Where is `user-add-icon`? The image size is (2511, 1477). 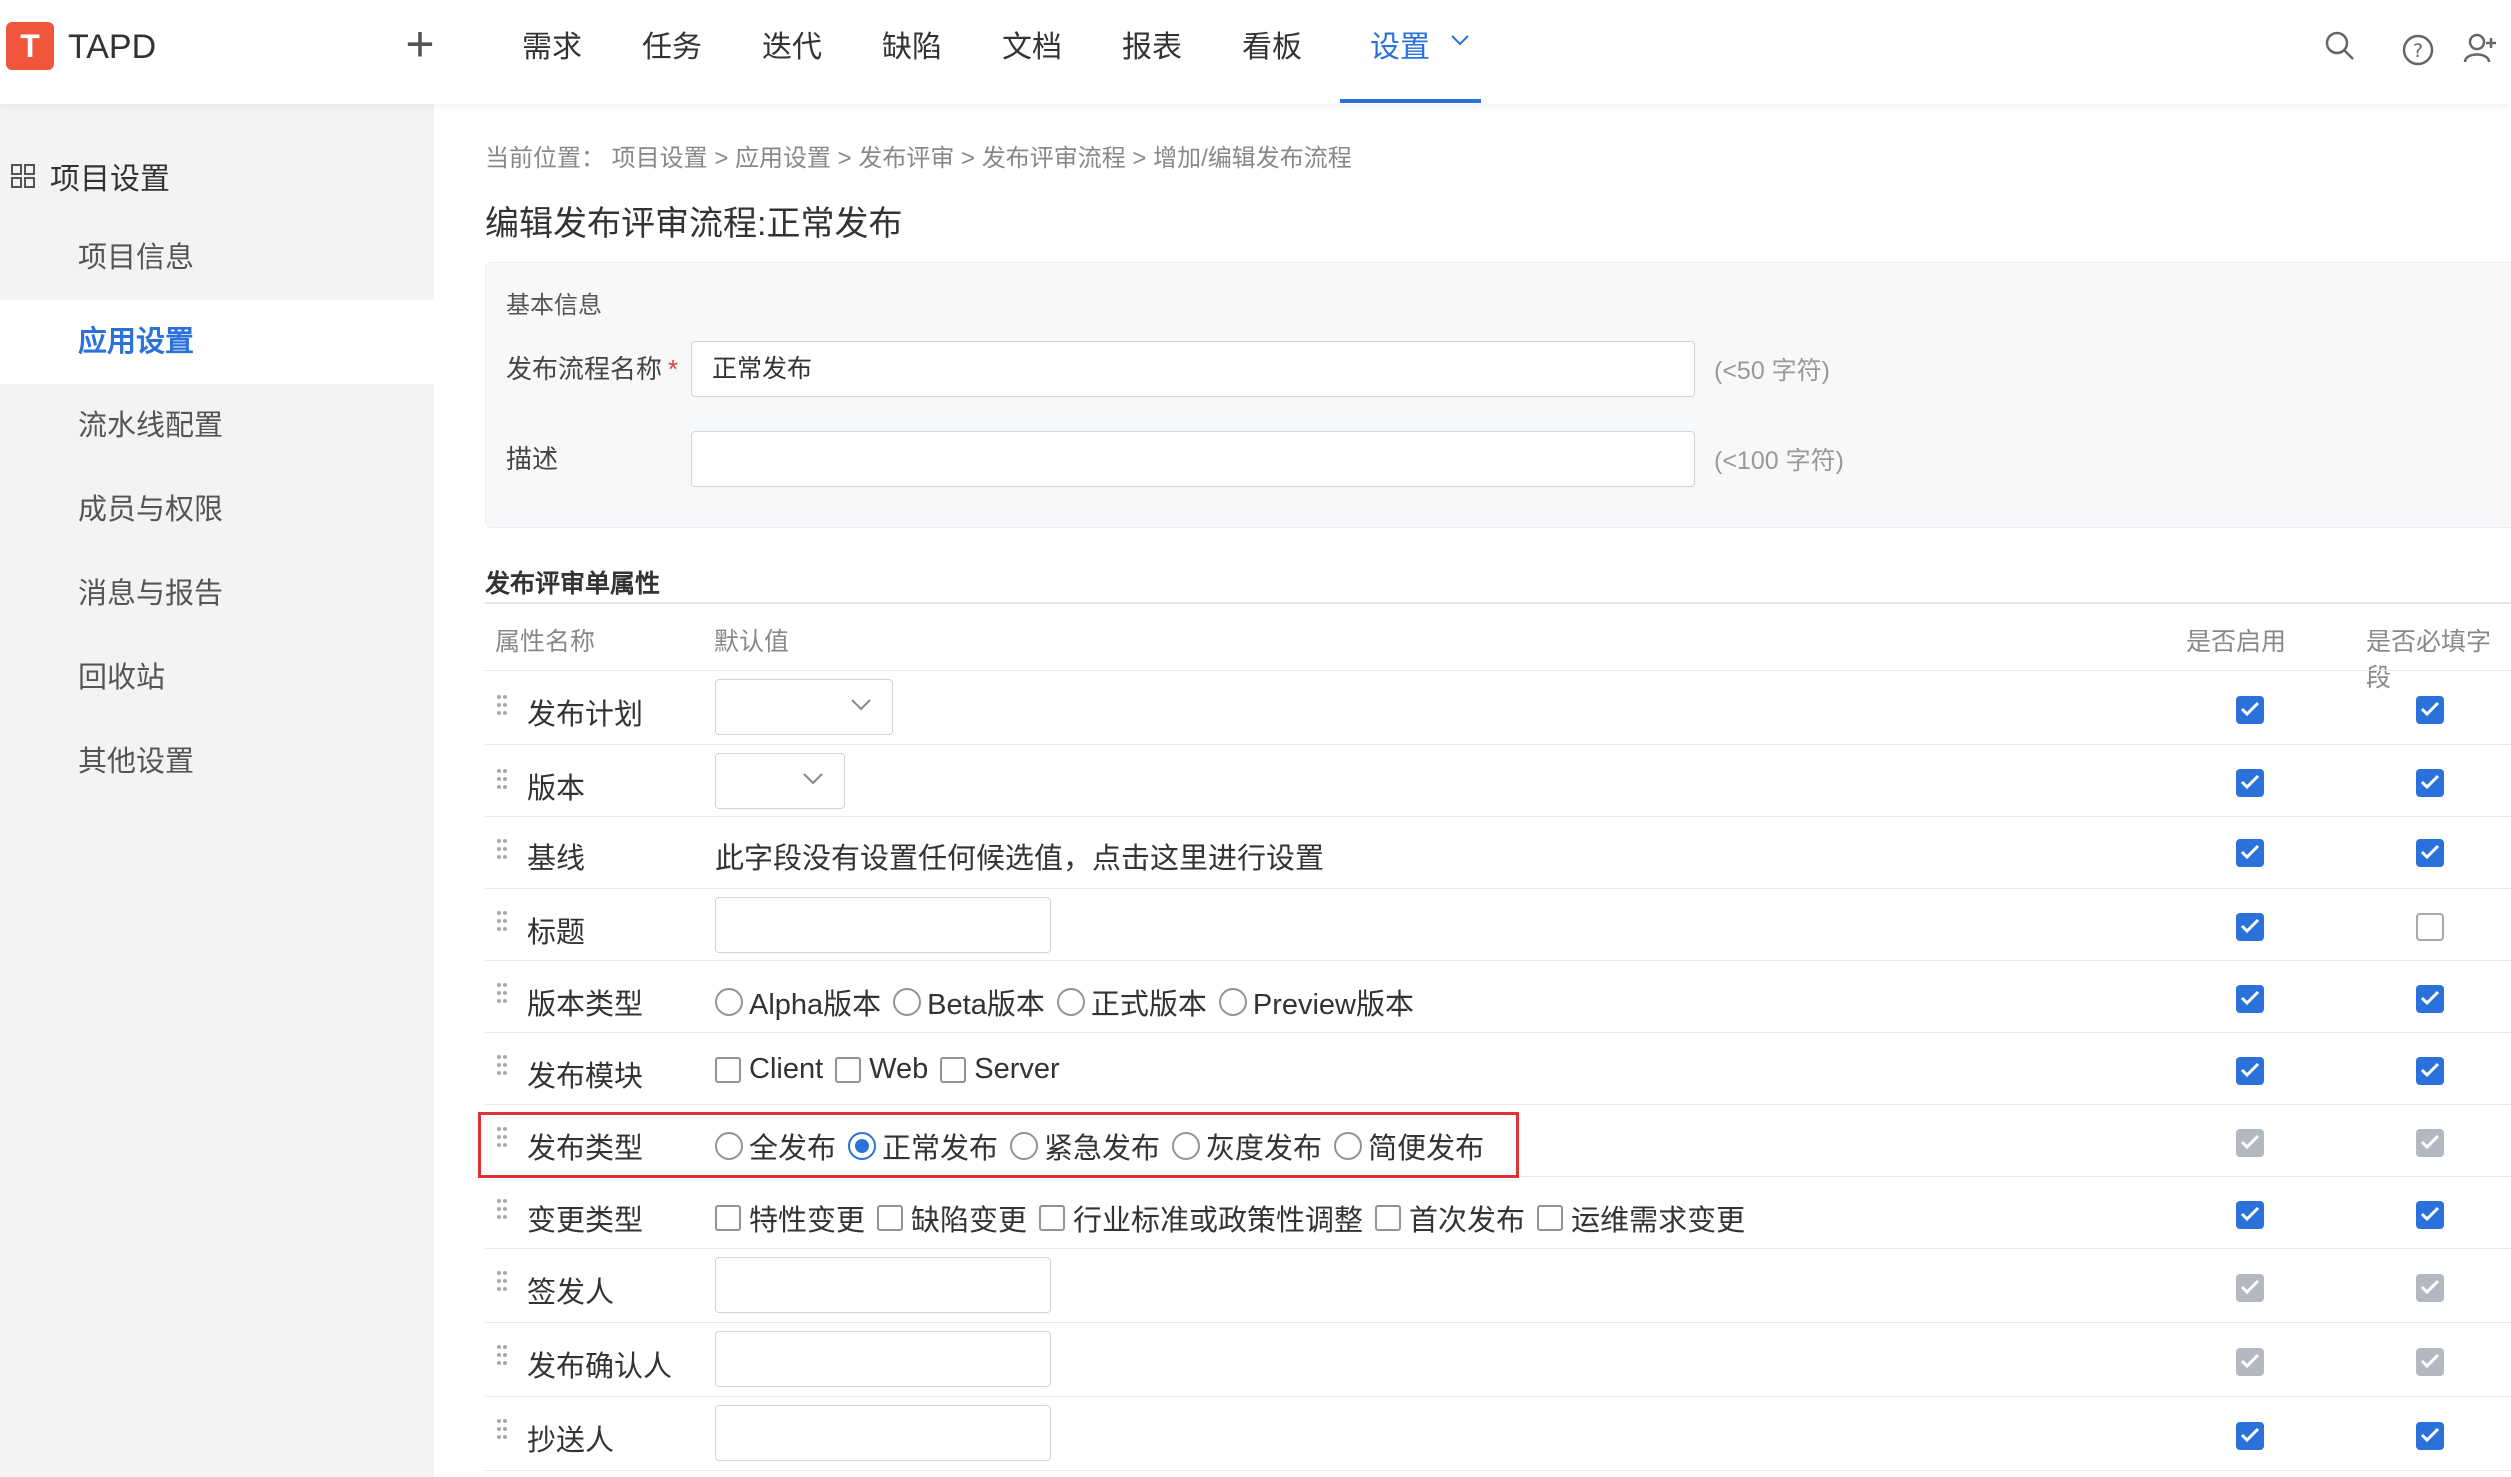 user-add-icon is located at coordinates (2480, 48).